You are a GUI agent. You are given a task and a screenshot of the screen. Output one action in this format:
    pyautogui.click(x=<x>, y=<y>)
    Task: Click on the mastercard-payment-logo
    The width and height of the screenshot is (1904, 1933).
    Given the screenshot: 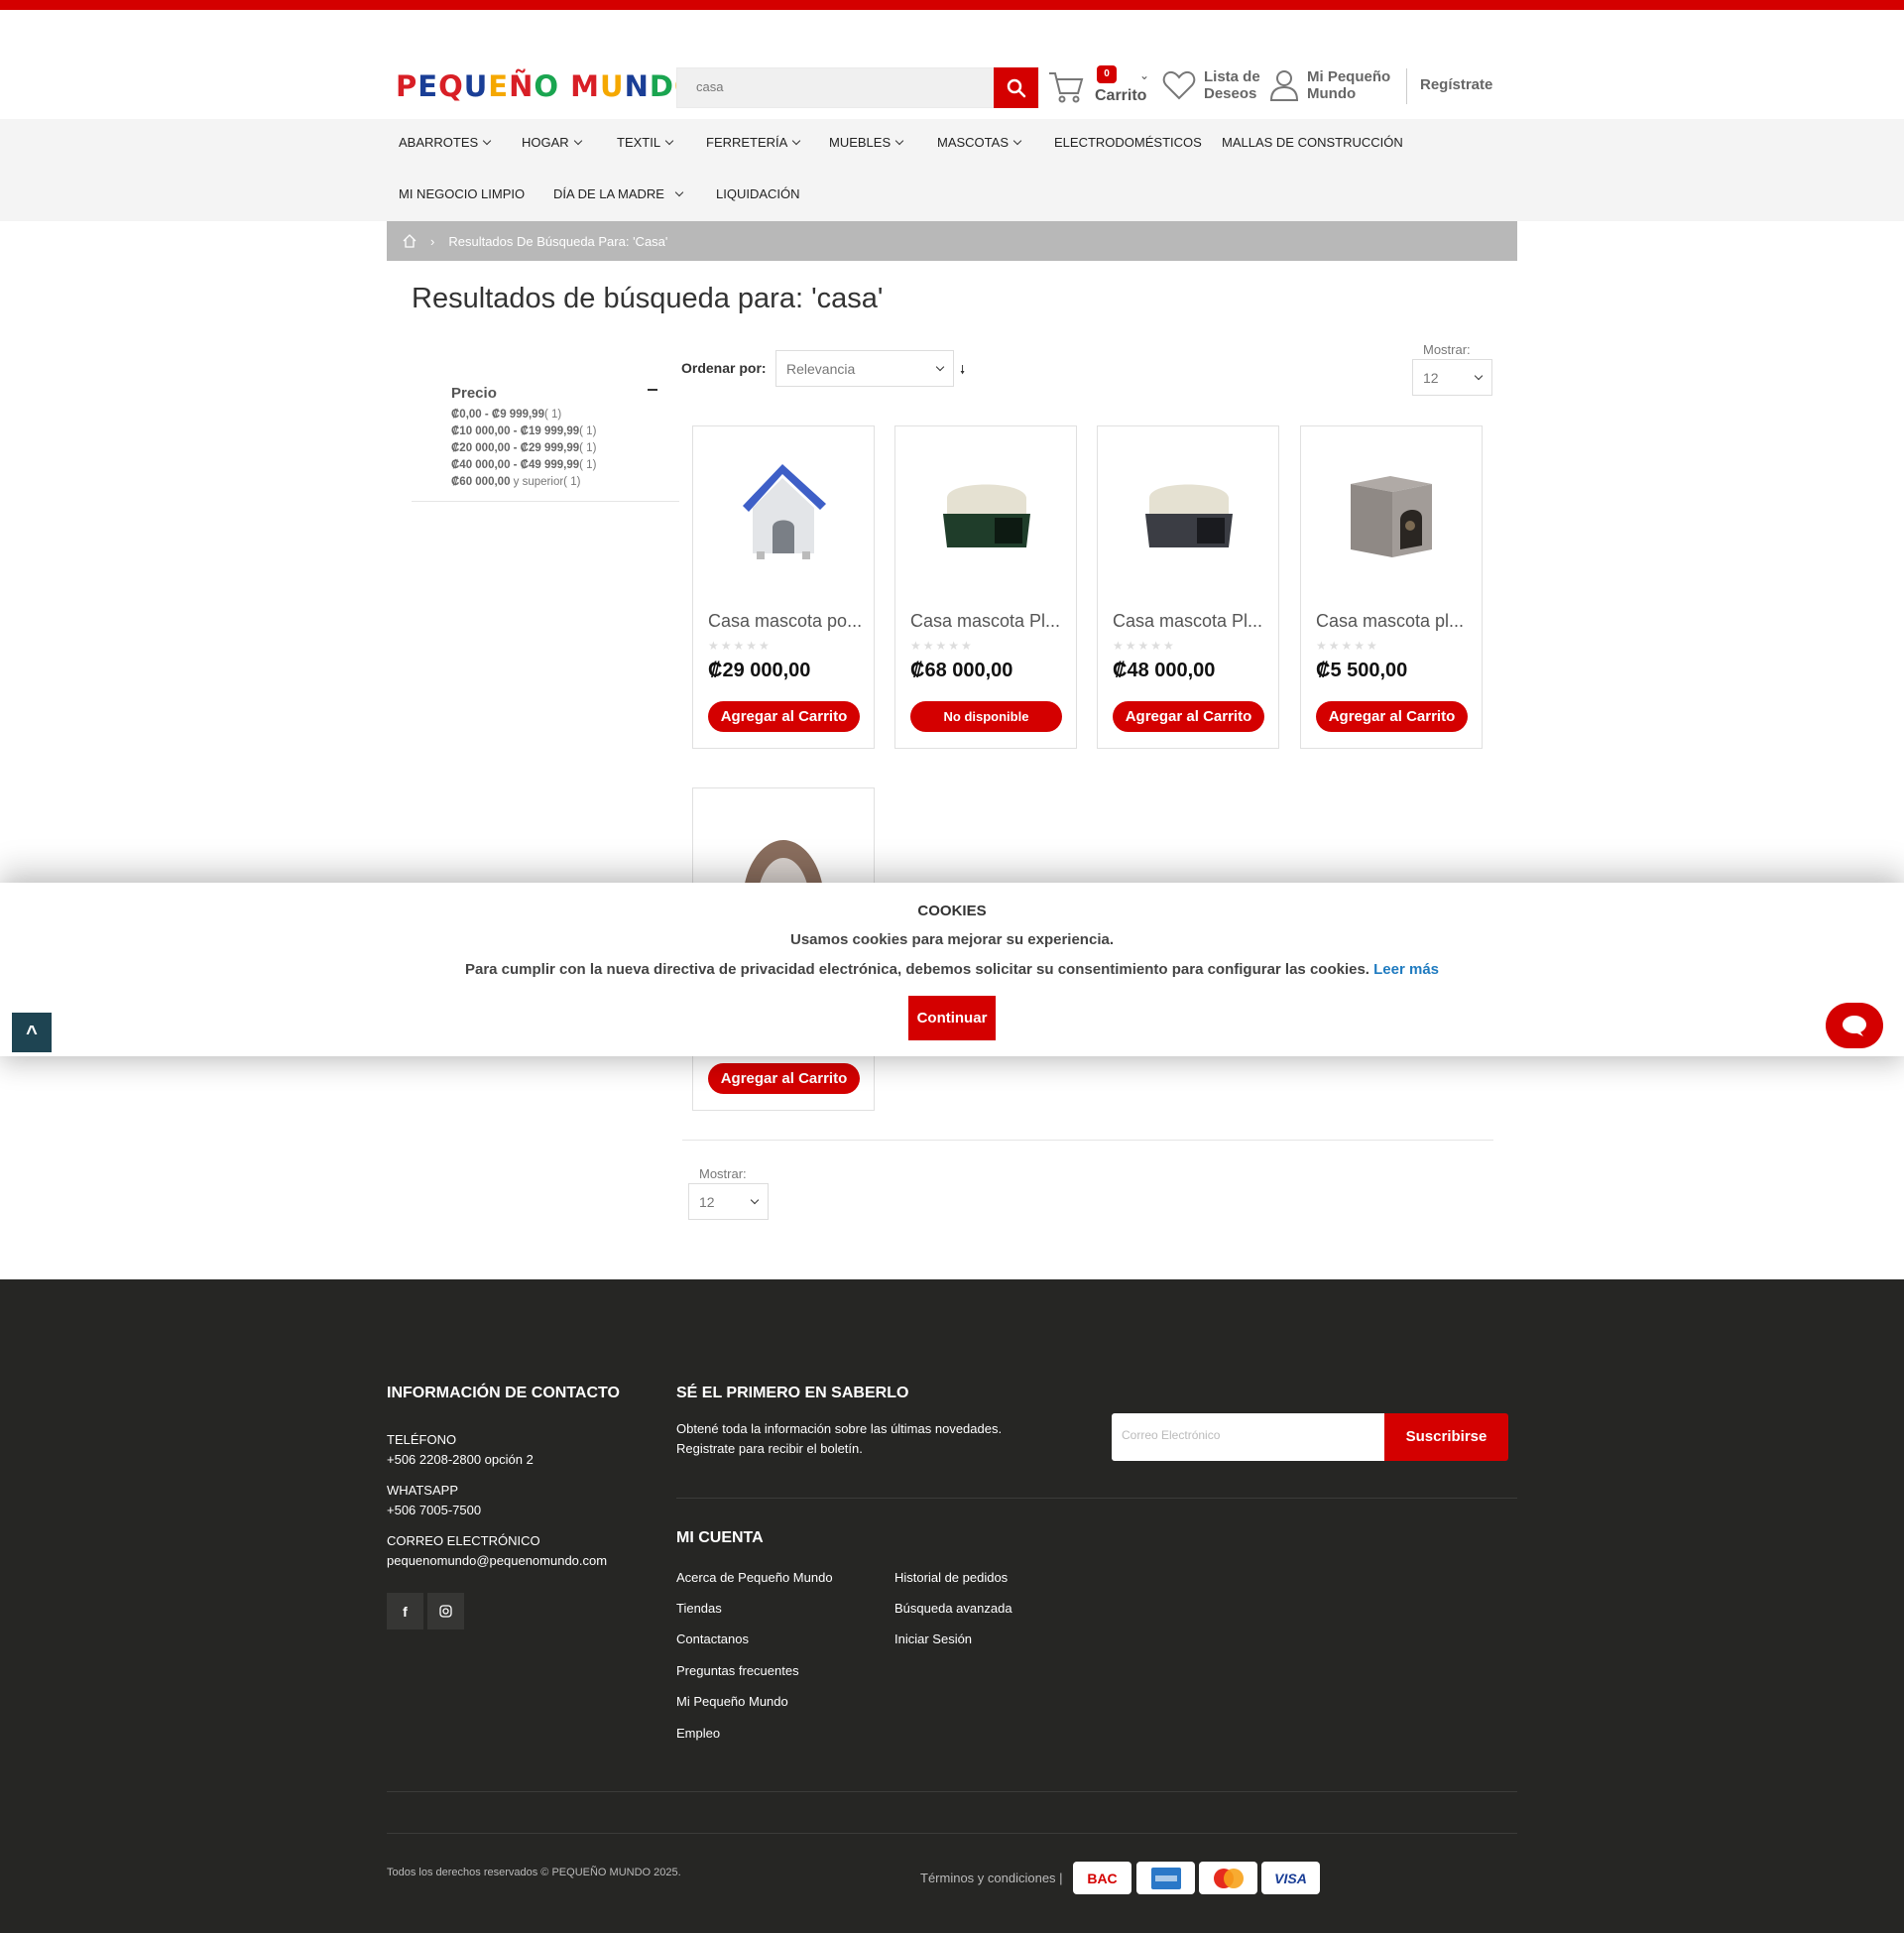 What is the action you would take?
    pyautogui.click(x=1228, y=1878)
    